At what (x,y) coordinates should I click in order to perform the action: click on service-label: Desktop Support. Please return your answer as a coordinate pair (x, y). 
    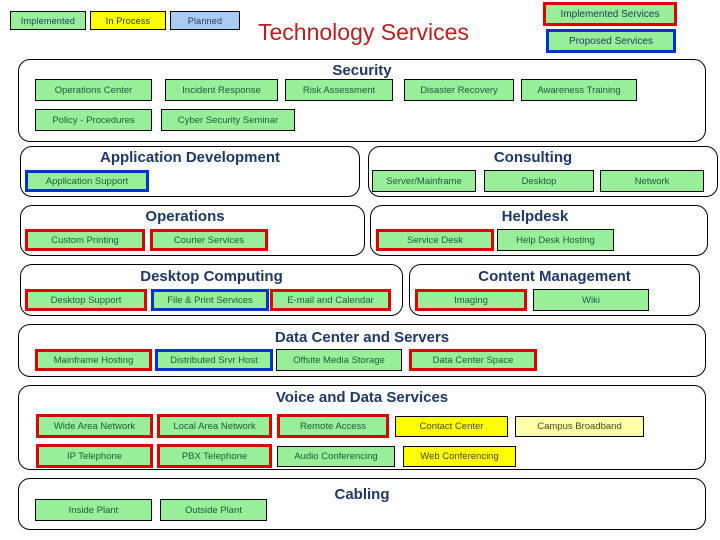
    Looking at the image, I should click on (86, 300).